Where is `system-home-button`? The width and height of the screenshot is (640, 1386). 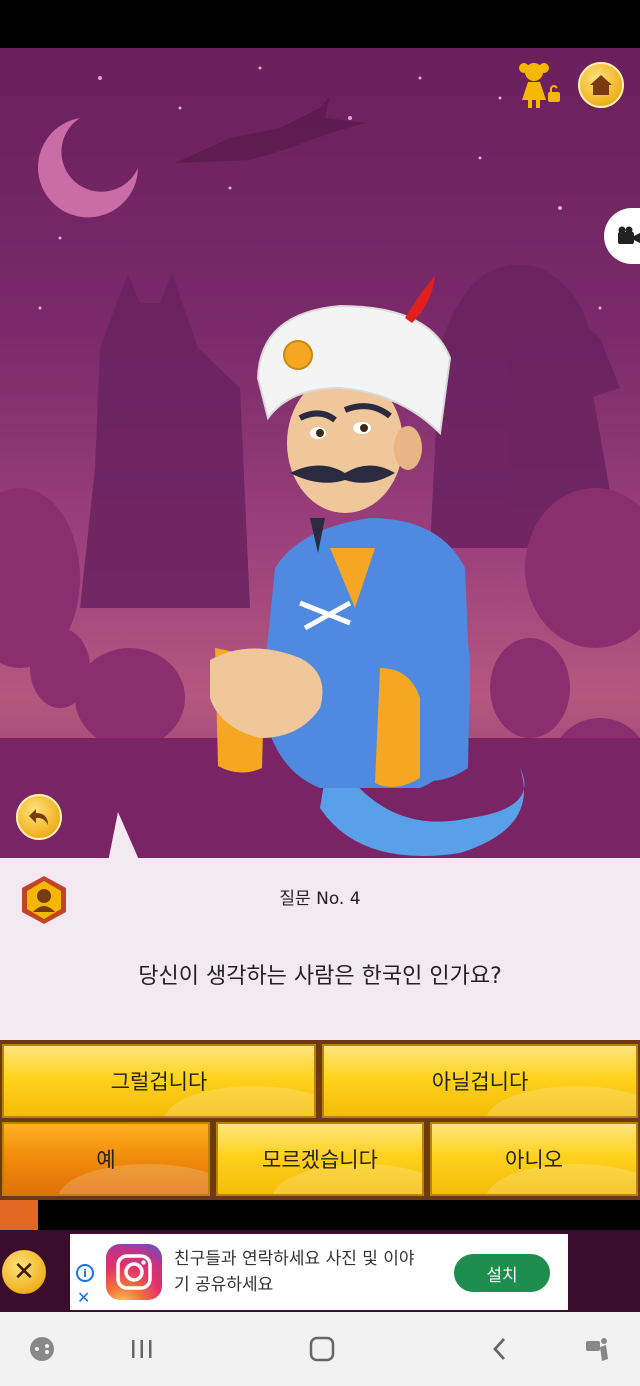
system-home-button is located at coordinates (322, 1349).